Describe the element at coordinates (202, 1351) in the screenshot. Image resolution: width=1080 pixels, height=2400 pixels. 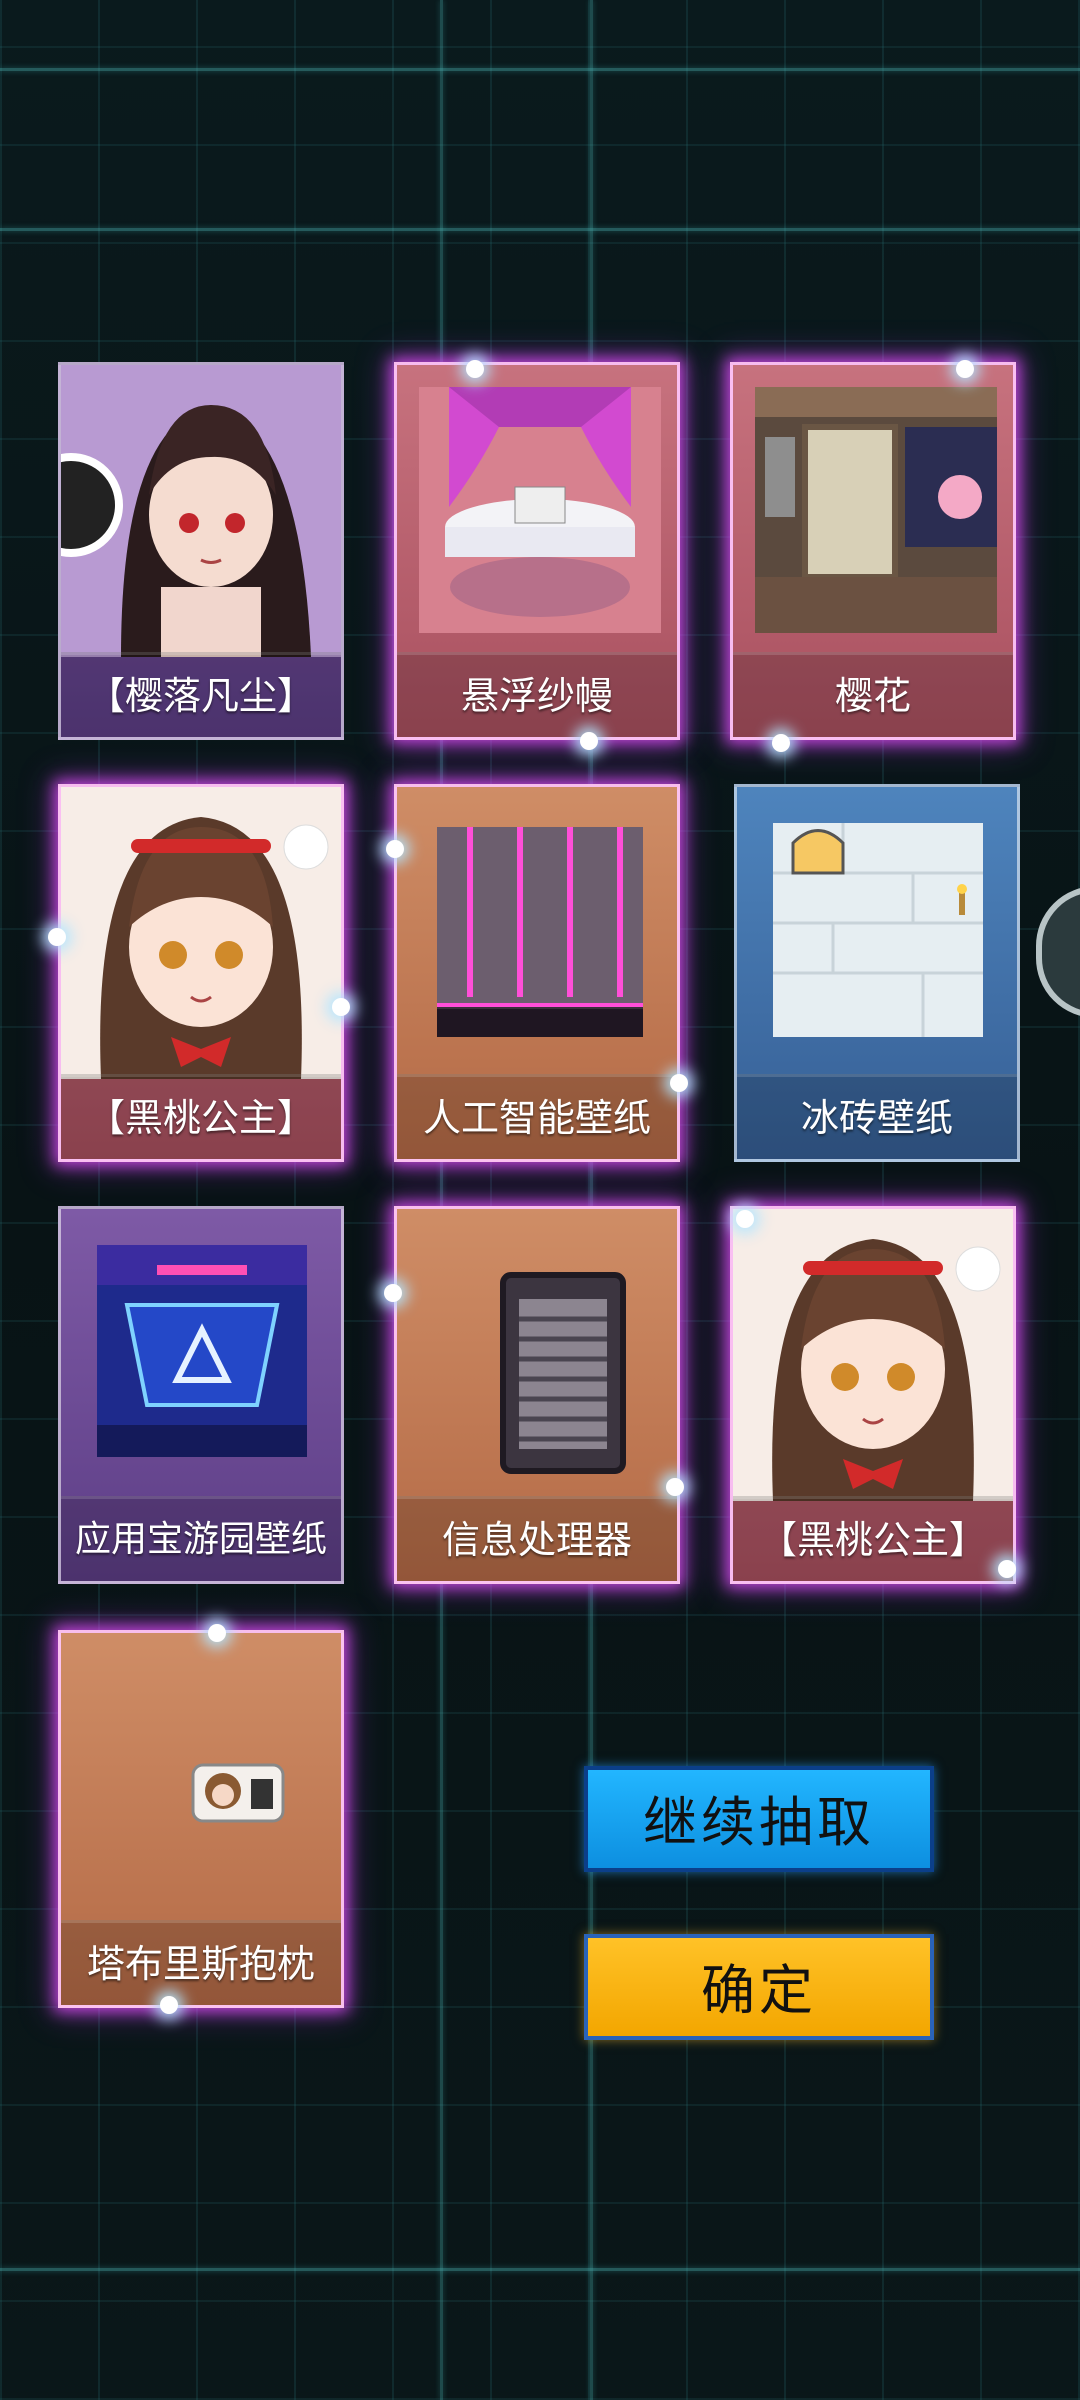
I see `game-arena-icon` at that location.